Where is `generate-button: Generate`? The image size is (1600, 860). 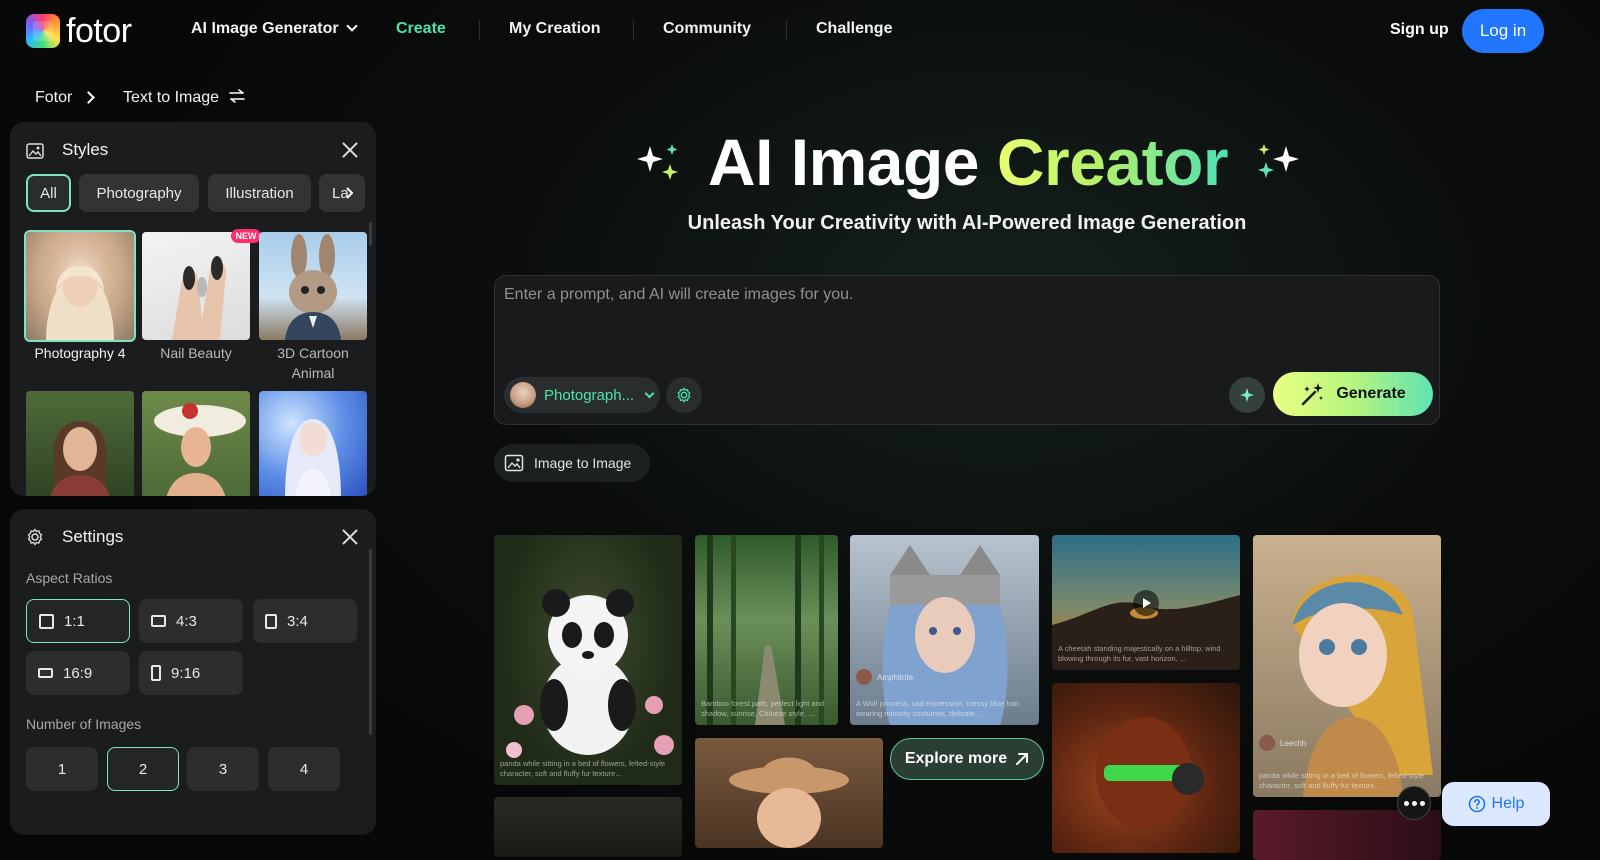 generate-button: Generate is located at coordinates (1353, 394).